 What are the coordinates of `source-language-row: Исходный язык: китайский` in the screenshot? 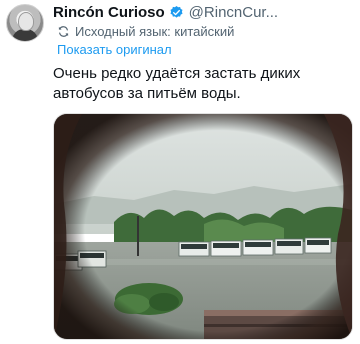 It's located at (145, 31).